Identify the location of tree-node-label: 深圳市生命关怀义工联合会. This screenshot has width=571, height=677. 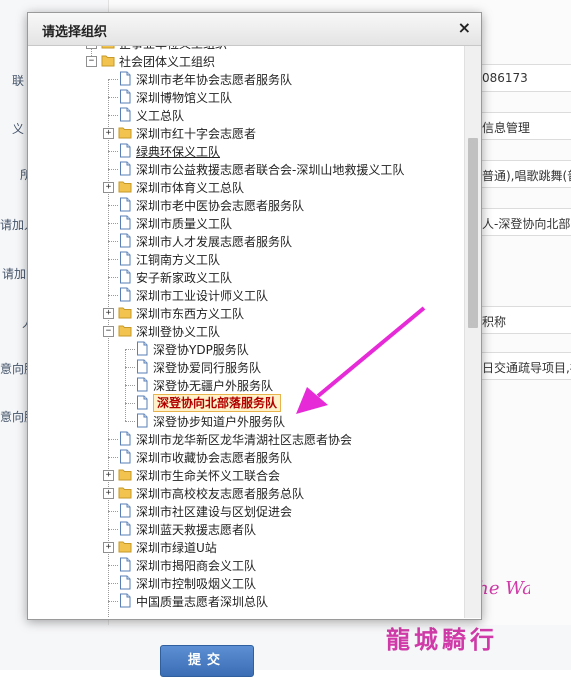
(208, 475).